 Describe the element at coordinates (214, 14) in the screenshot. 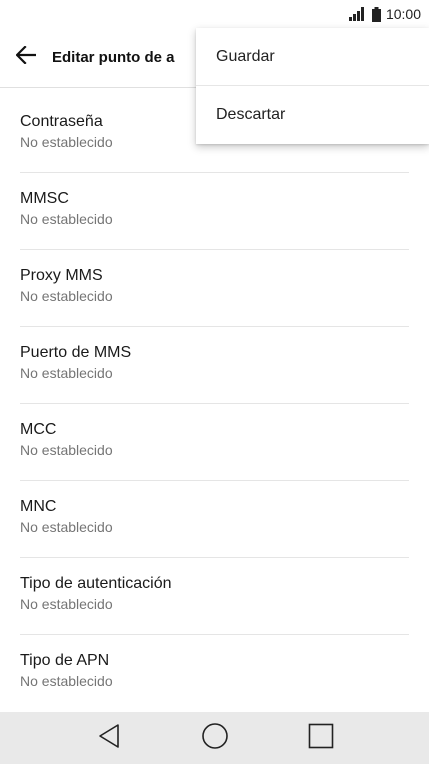

I see `status-bar: 10:00` at that location.